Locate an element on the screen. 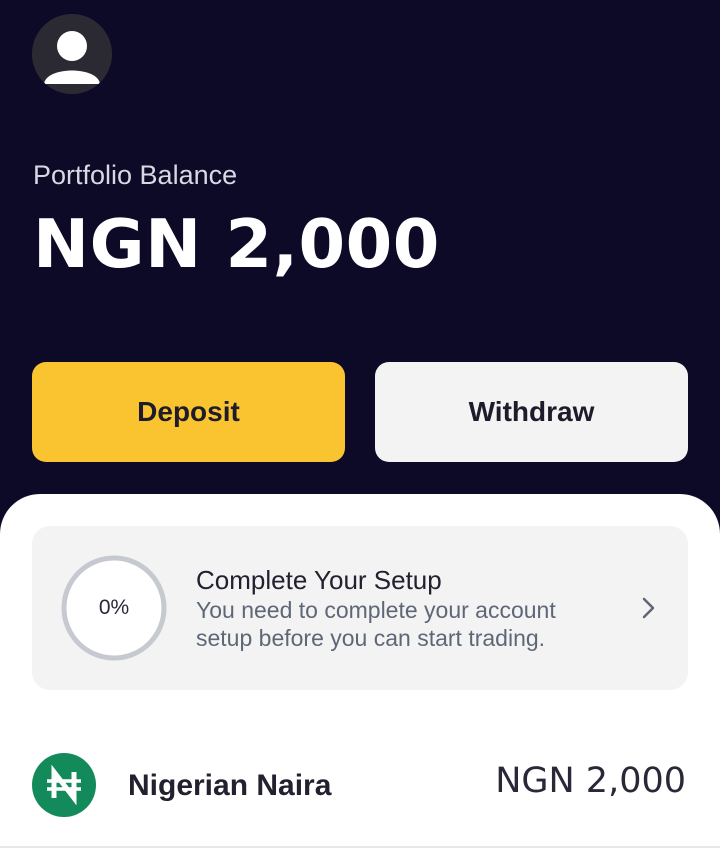 The height and width of the screenshot is (854, 720). avatar is located at coordinates (72, 54).